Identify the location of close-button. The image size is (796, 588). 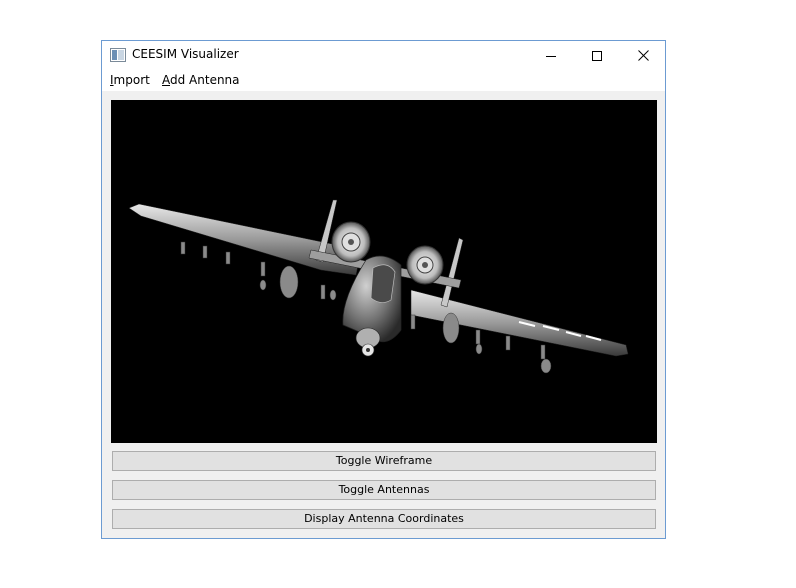
(643, 55).